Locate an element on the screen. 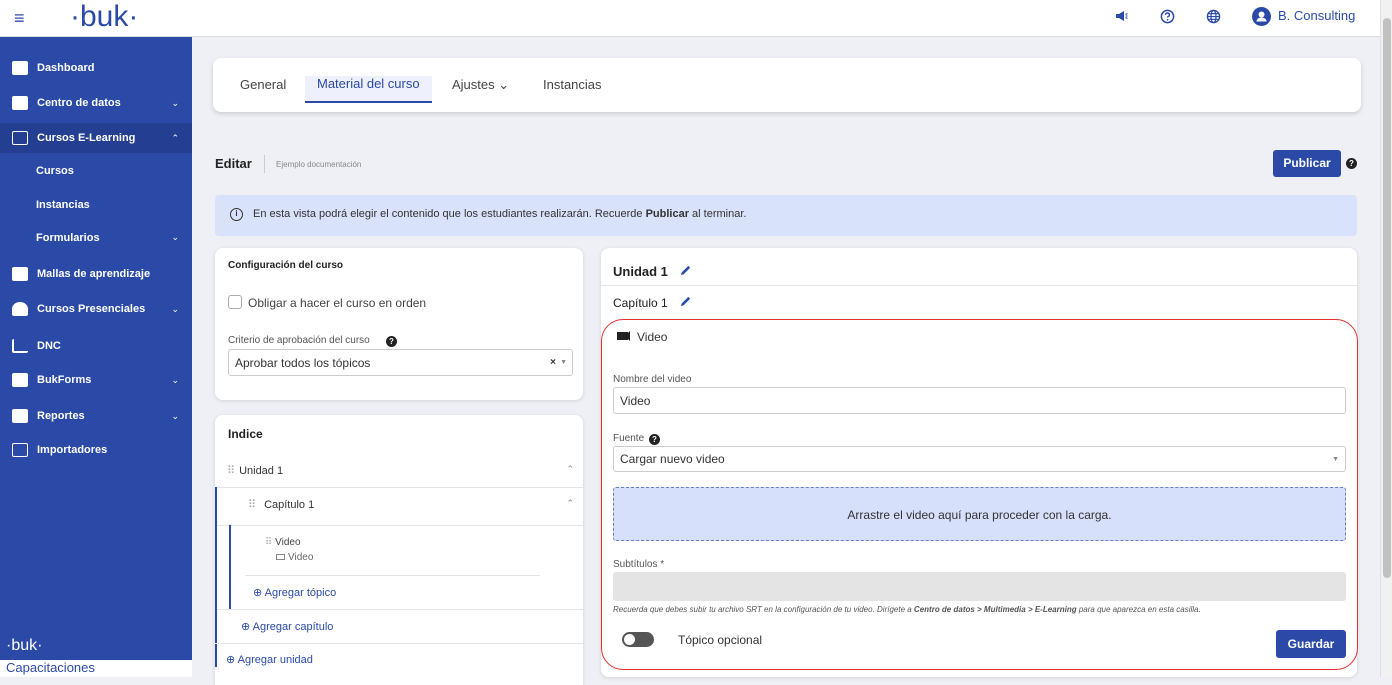  sidebar-subitem-cursos: Cursos is located at coordinates (55, 171).